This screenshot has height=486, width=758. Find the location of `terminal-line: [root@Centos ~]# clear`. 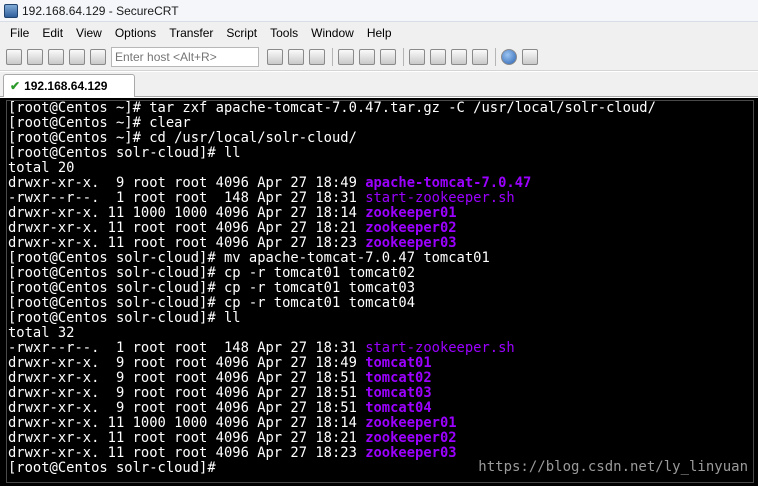

terminal-line: [root@Centos ~]# clear is located at coordinates (332, 123).